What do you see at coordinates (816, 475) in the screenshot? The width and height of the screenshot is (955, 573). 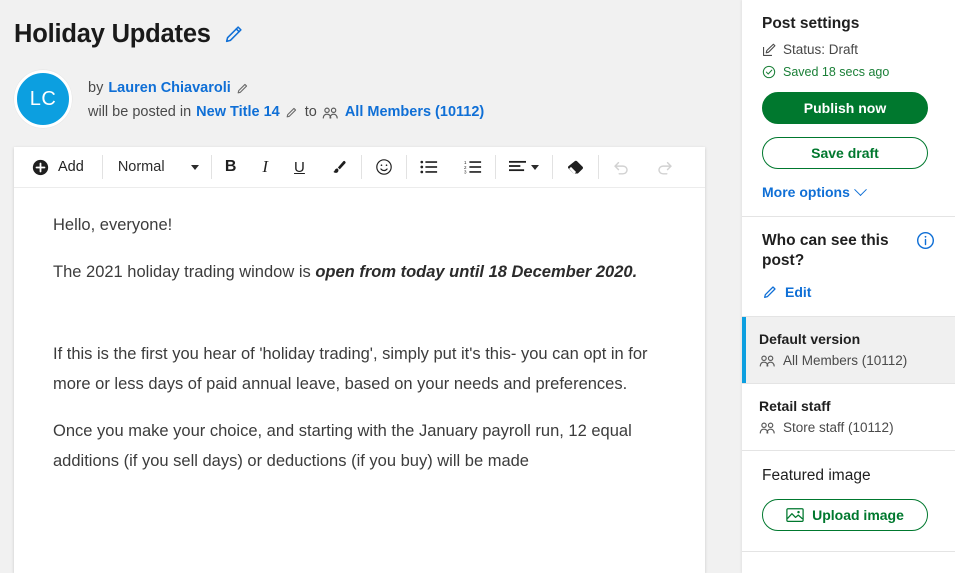 I see `featured-image-heading: Featured image` at bounding box center [816, 475].